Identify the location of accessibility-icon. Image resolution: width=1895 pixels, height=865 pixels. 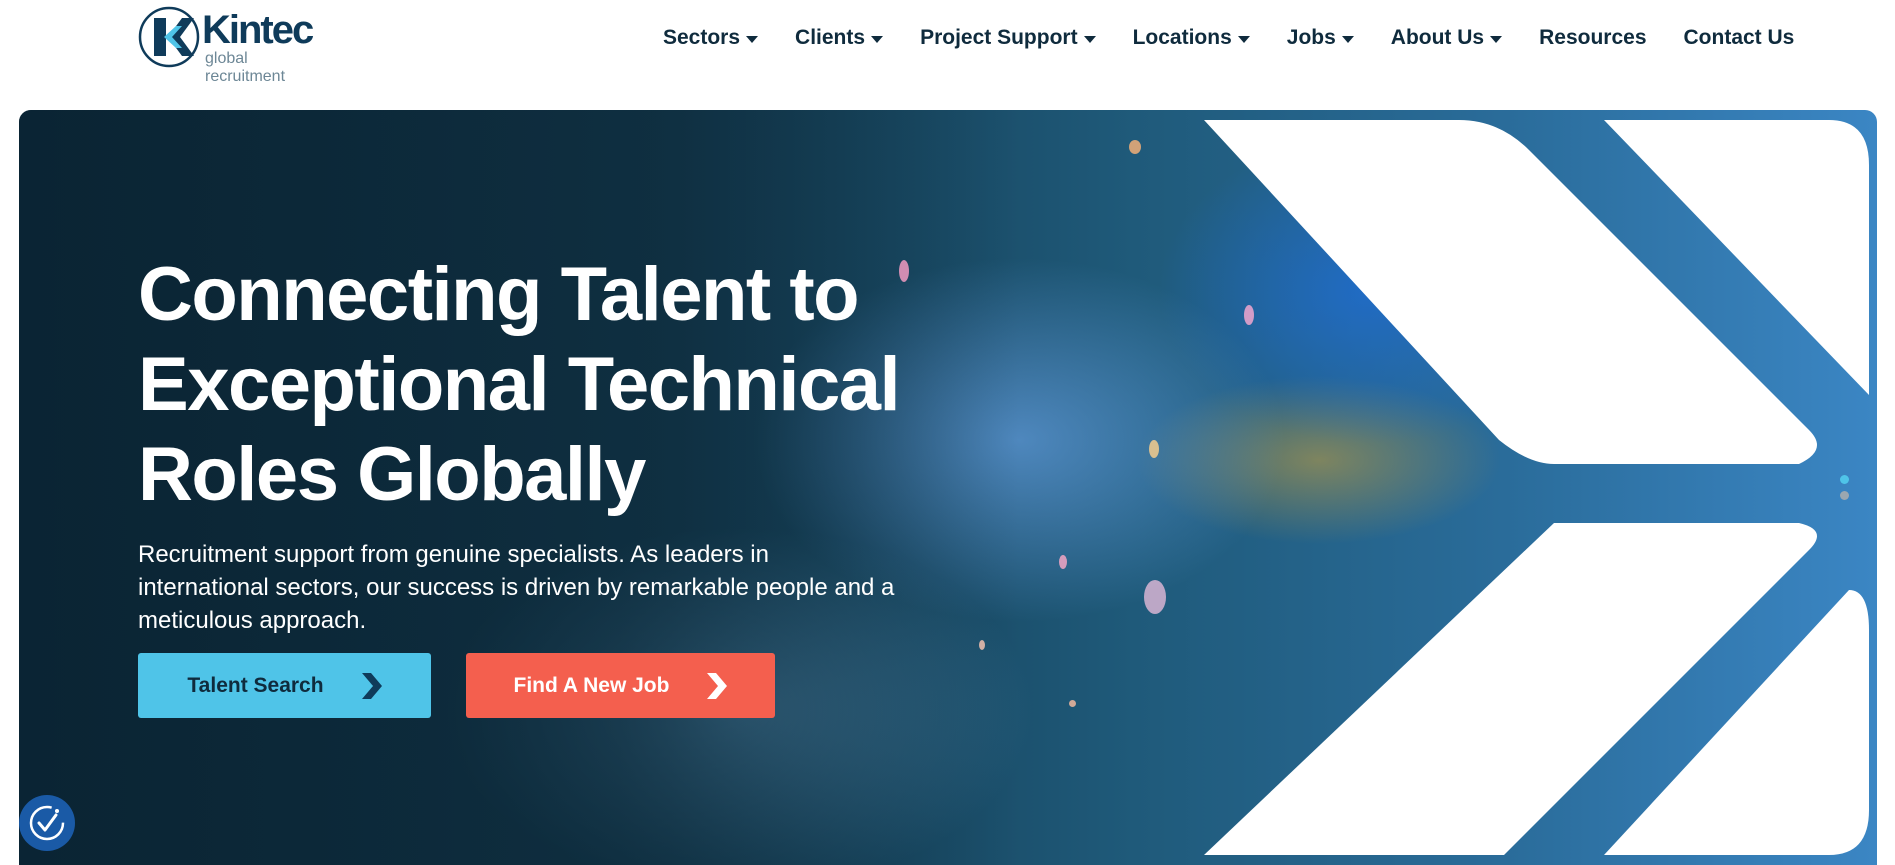
(47, 823).